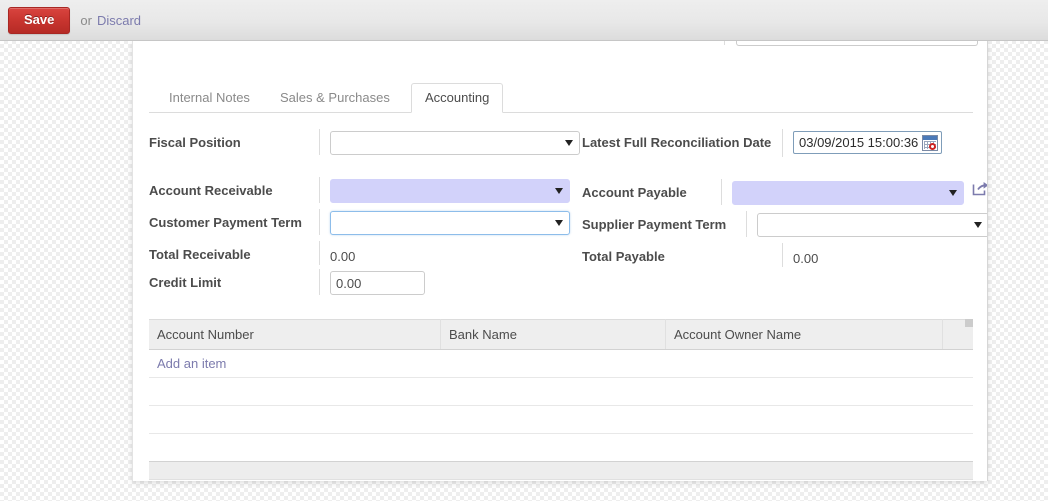  What do you see at coordinates (209, 98) in the screenshot?
I see `tab-internal-notes: Internal Notes` at bounding box center [209, 98].